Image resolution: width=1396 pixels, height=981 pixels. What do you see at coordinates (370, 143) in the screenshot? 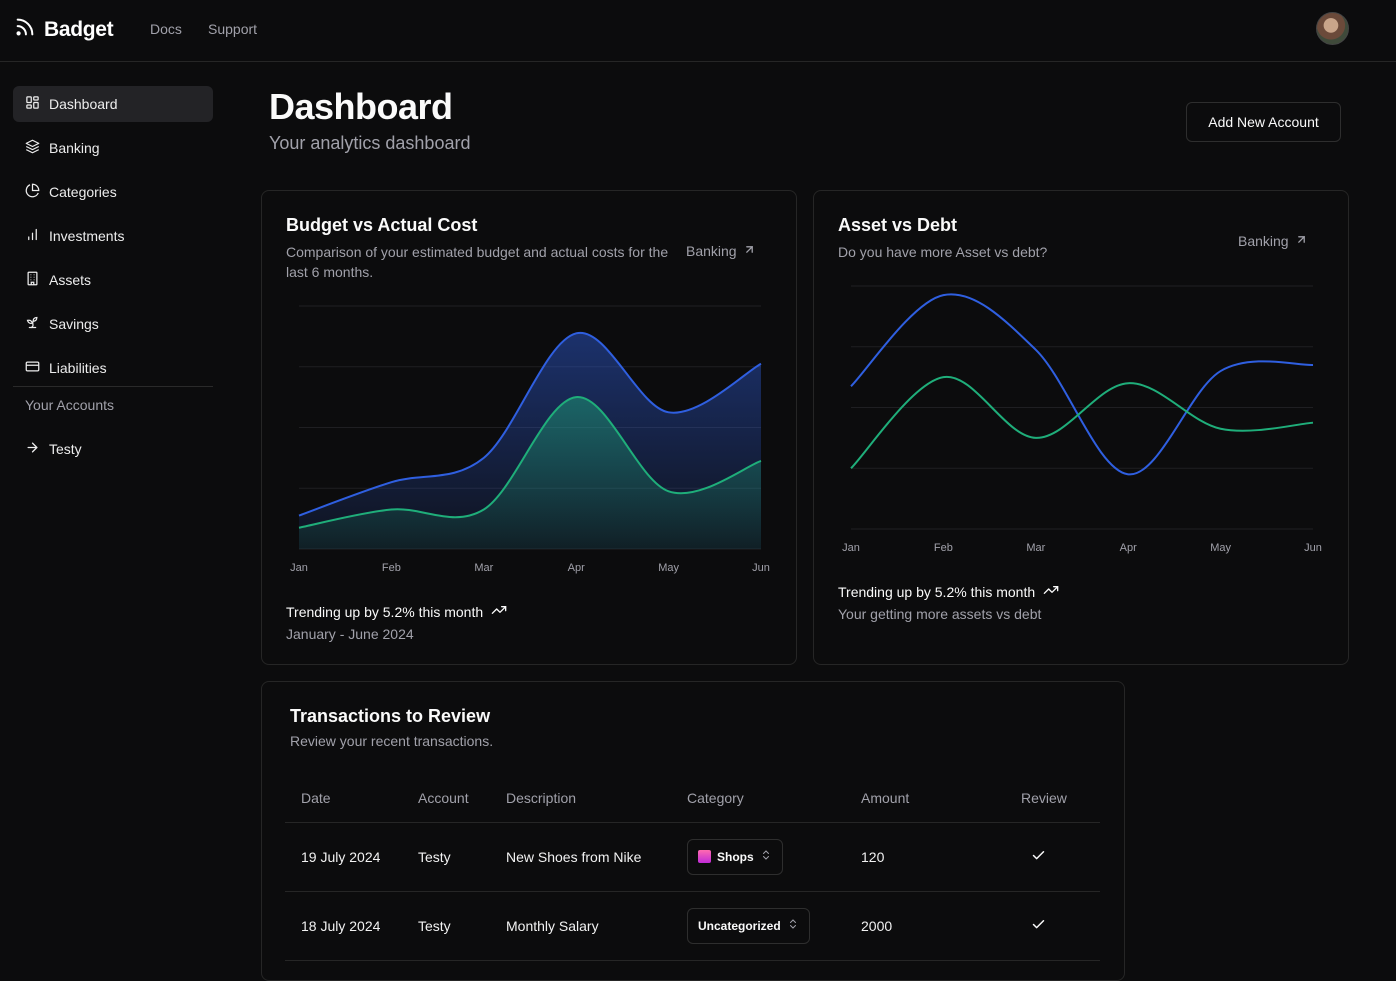
I see `page-subtitle: Your analytics dashboard` at bounding box center [370, 143].